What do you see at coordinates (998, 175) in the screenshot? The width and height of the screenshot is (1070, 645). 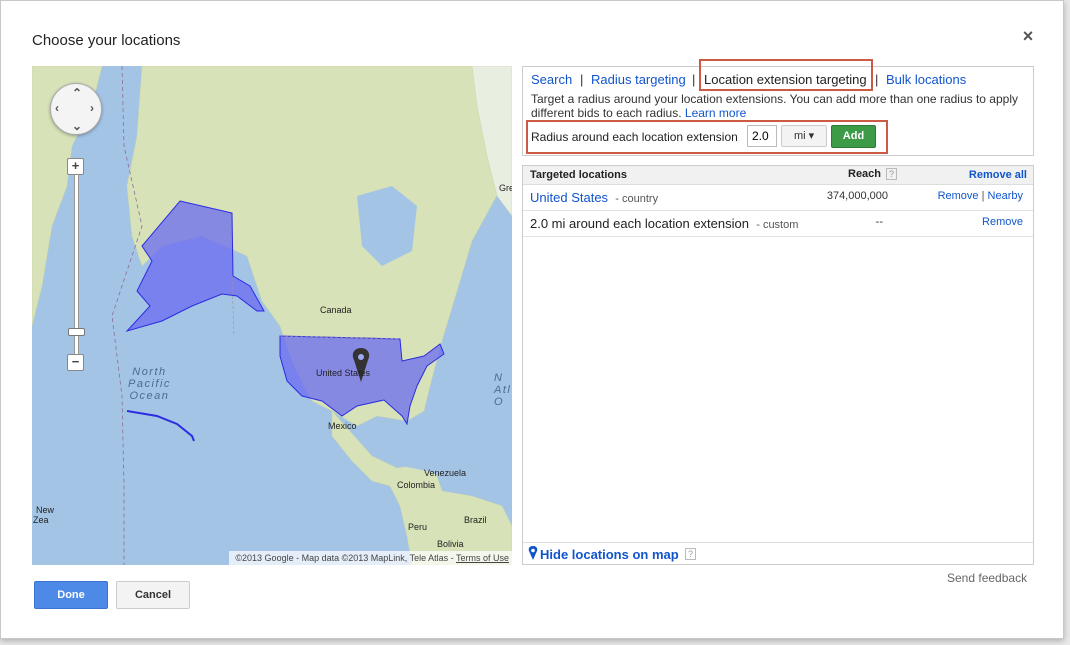 I see `remove-all-link: Remove all` at bounding box center [998, 175].